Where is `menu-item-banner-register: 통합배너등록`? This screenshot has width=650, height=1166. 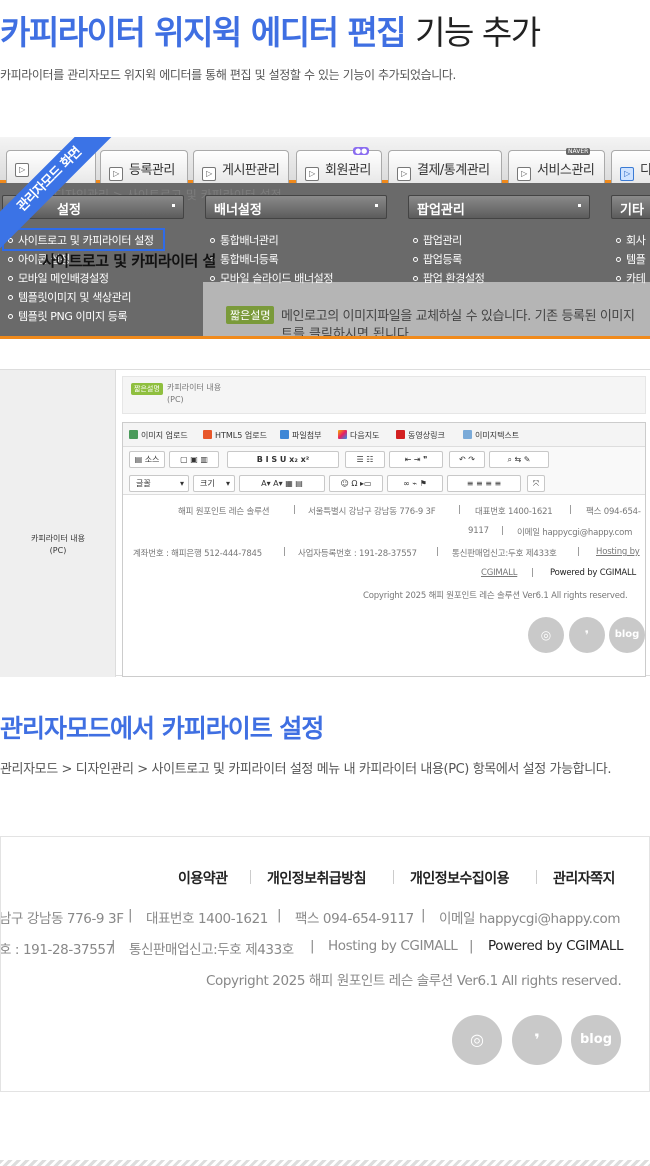 menu-item-banner-register: 통합배너등록 is located at coordinates (244, 259).